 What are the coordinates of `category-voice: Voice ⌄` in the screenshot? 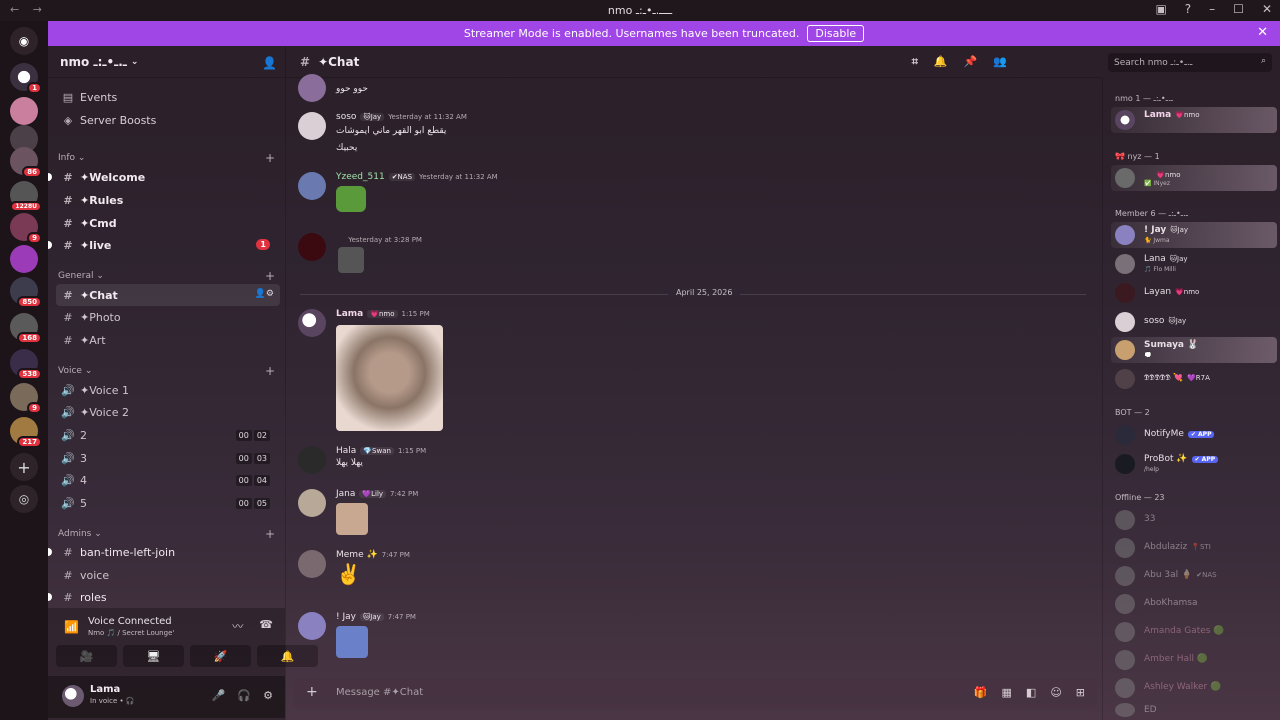 It's located at (75, 371).